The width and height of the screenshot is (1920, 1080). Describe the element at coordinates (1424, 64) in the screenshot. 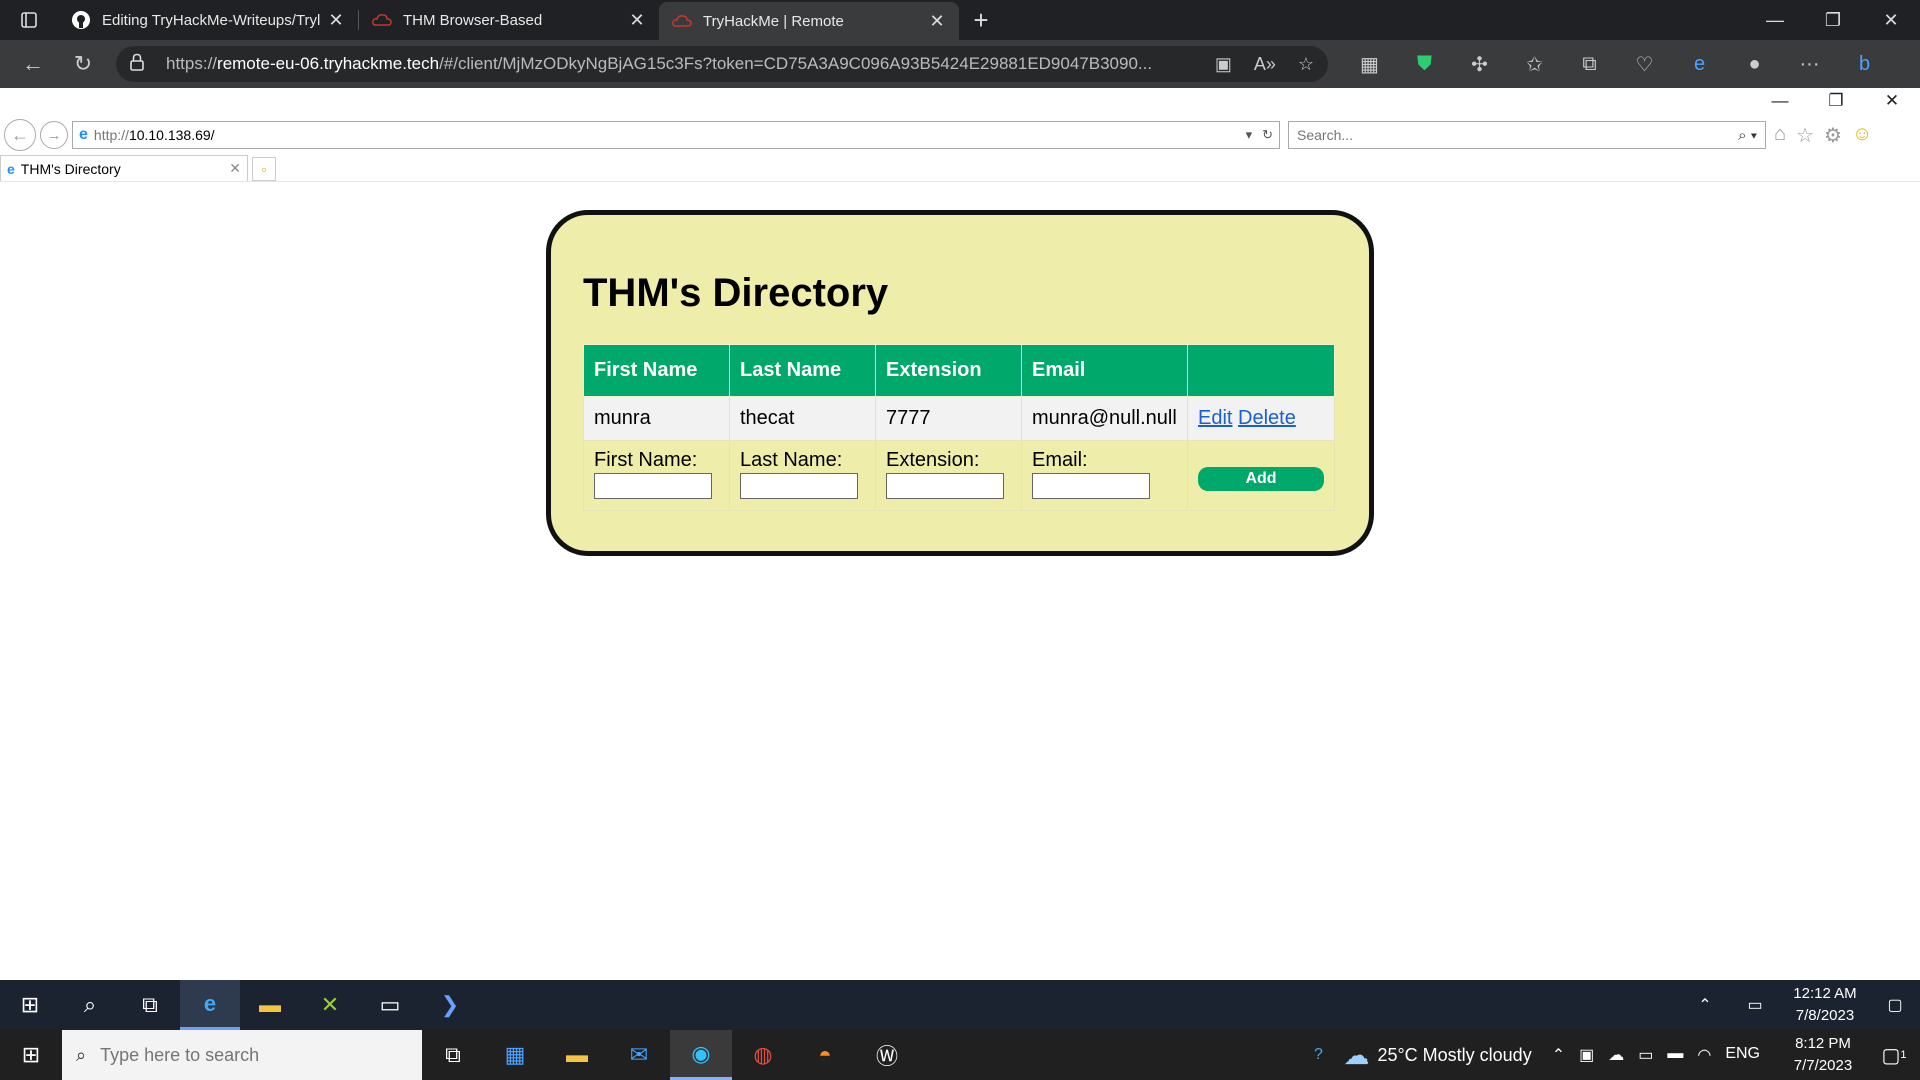

I see `shield-icon: ⛊` at that location.